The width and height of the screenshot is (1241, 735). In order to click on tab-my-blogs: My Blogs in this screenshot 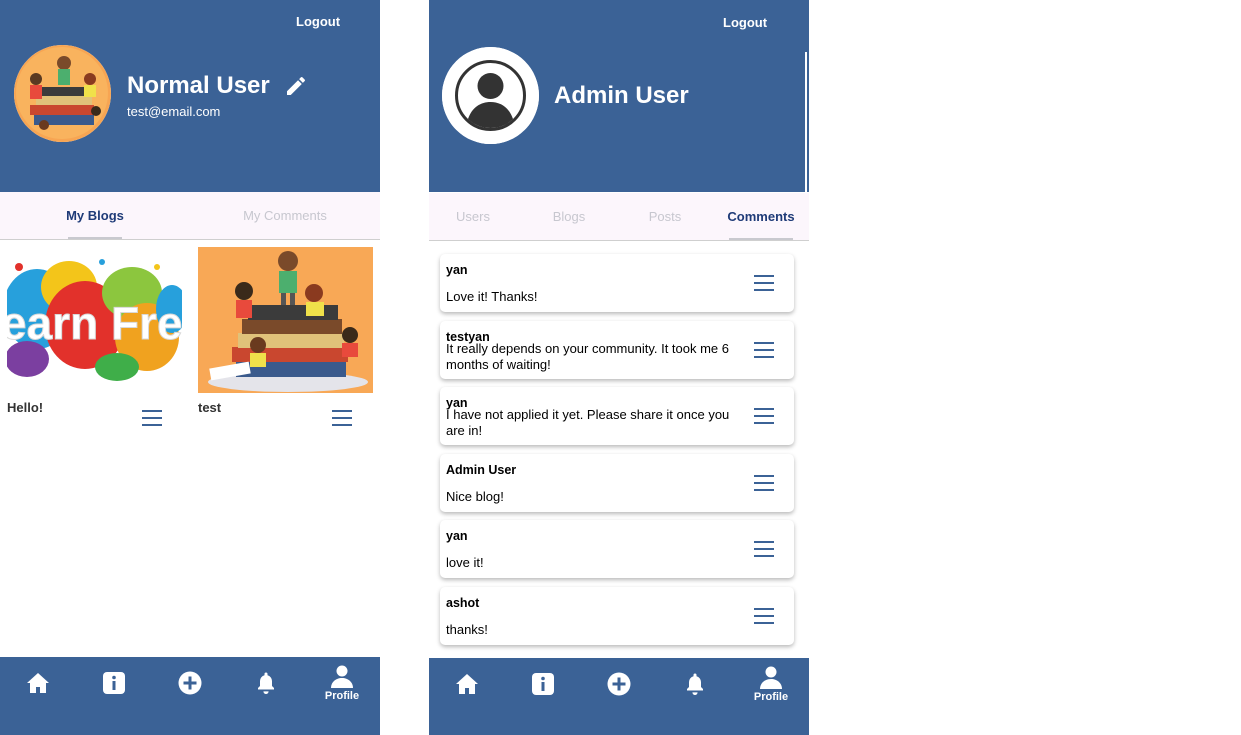, I will do `click(95, 215)`.